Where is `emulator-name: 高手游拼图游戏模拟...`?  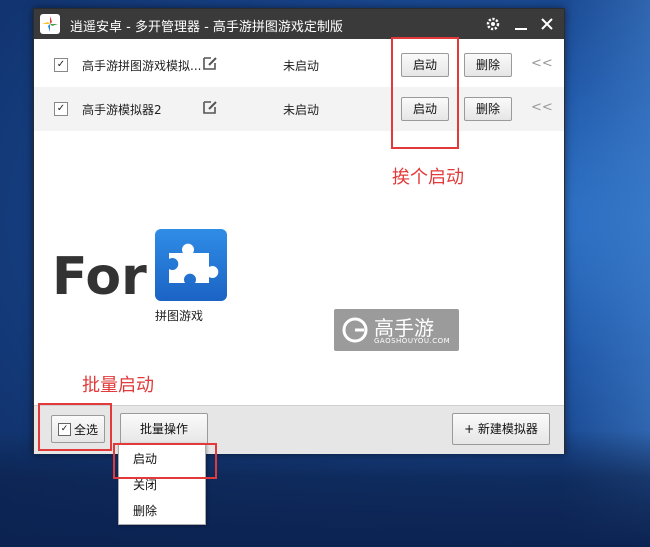
emulator-name: 高手游拼图游戏模拟... is located at coordinates (142, 66).